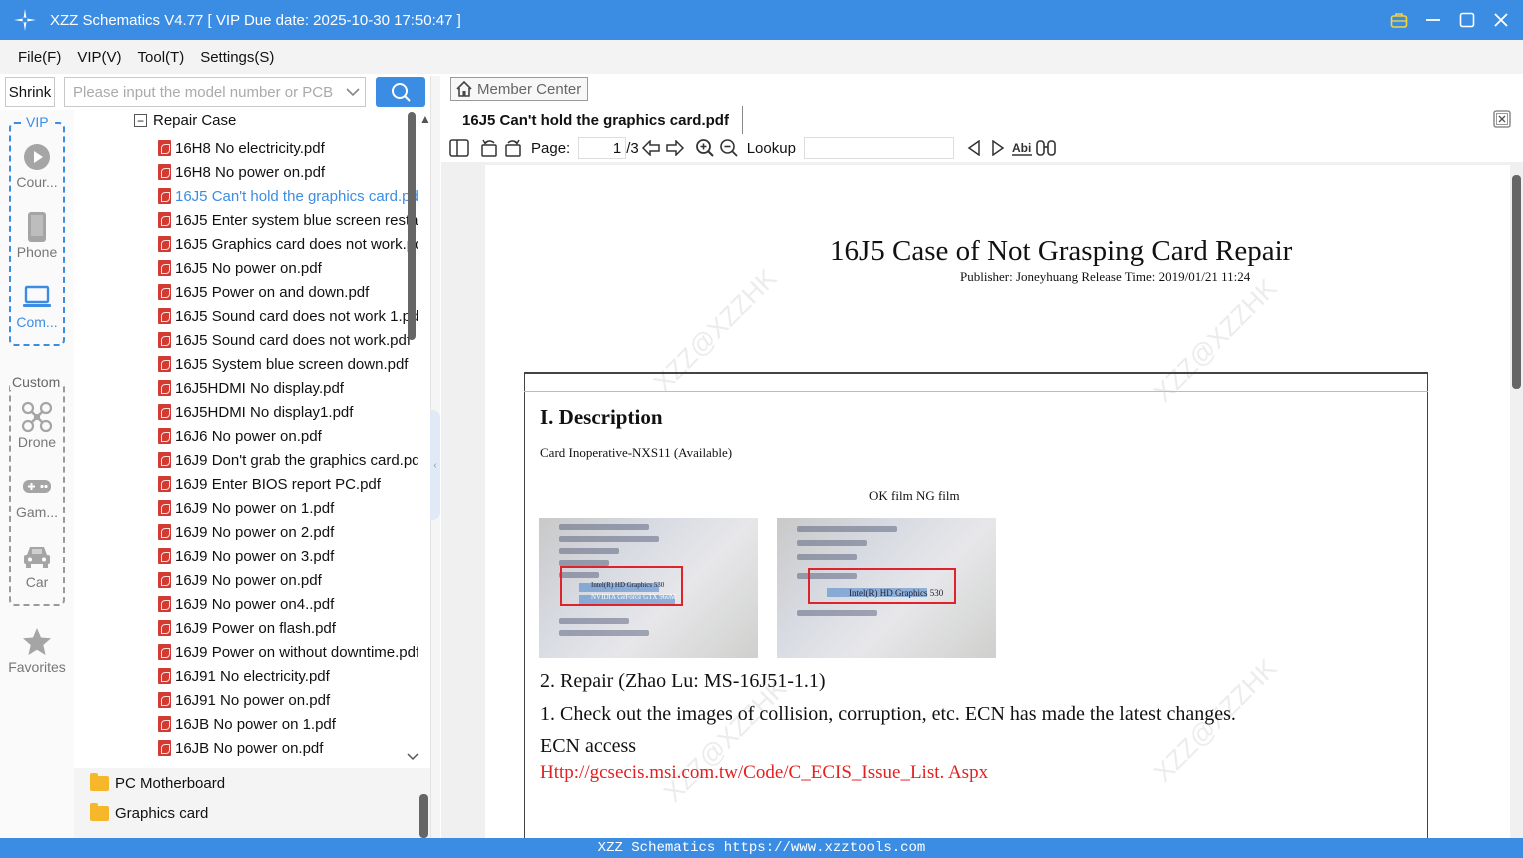 The image size is (1523, 858). What do you see at coordinates (288, 748) in the screenshot?
I see `file-item: 16JB No power on.pdf` at bounding box center [288, 748].